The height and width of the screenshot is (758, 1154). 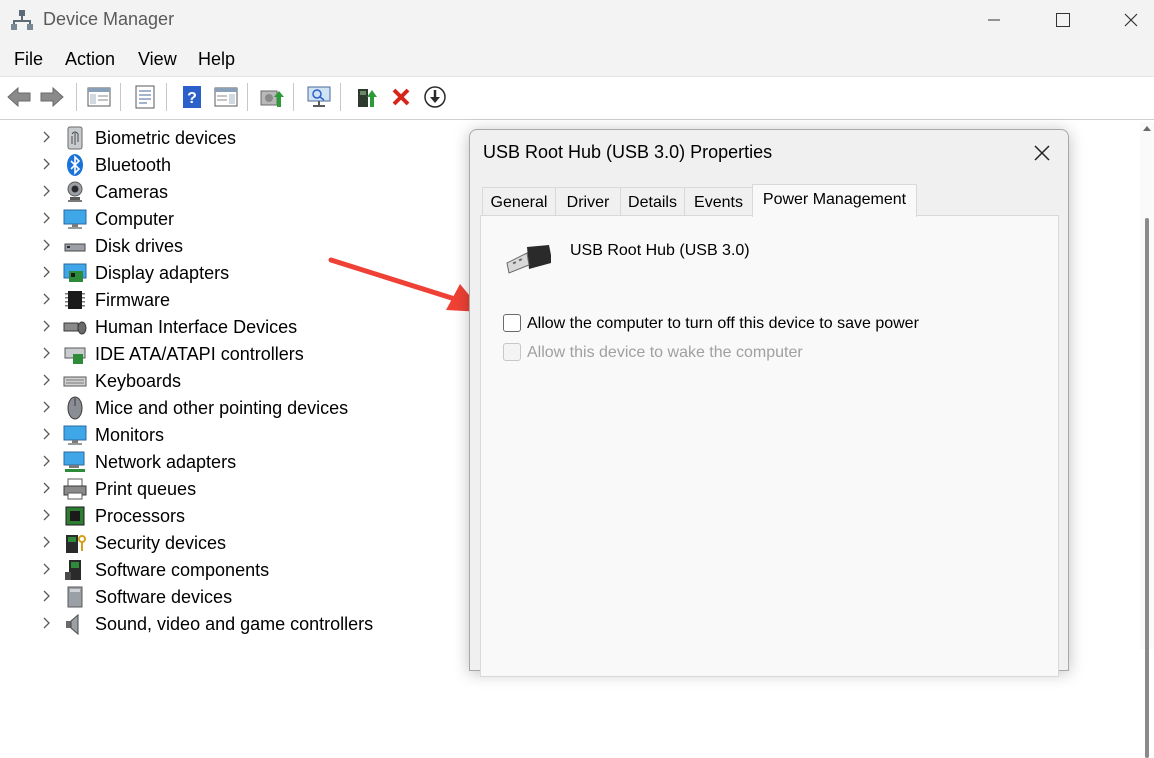 What do you see at coordinates (109, 19) in the screenshot?
I see `window-title: Device Manager` at bounding box center [109, 19].